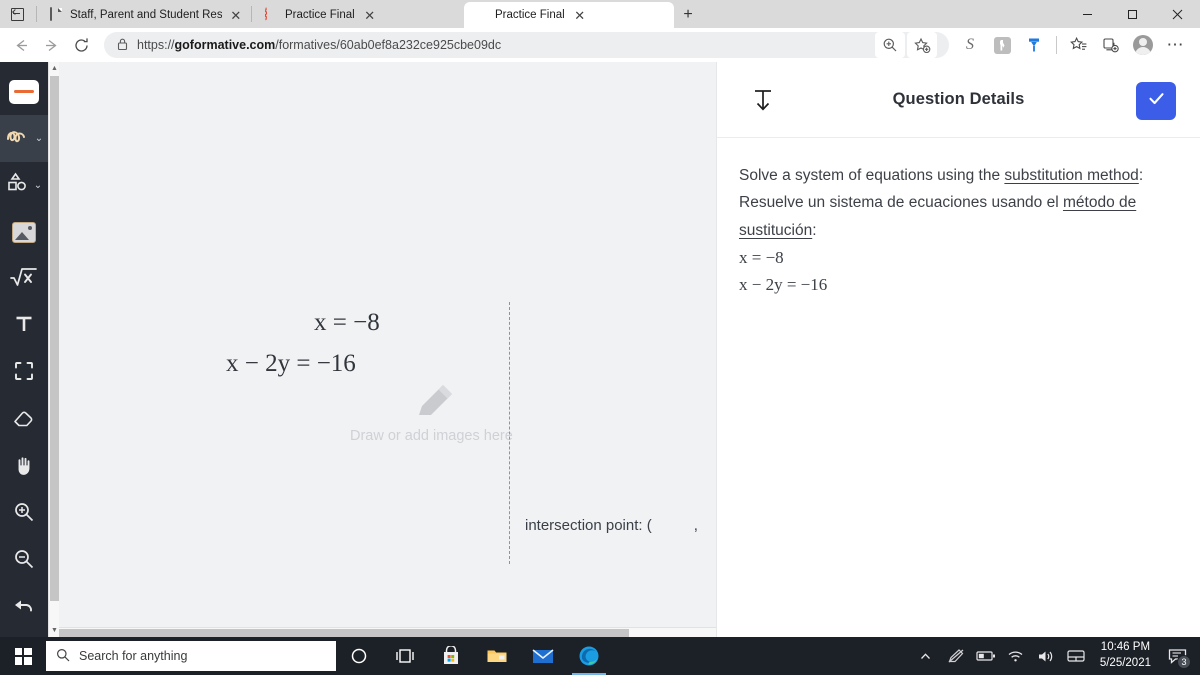  I want to click on zoom-icon, so click(890, 45).